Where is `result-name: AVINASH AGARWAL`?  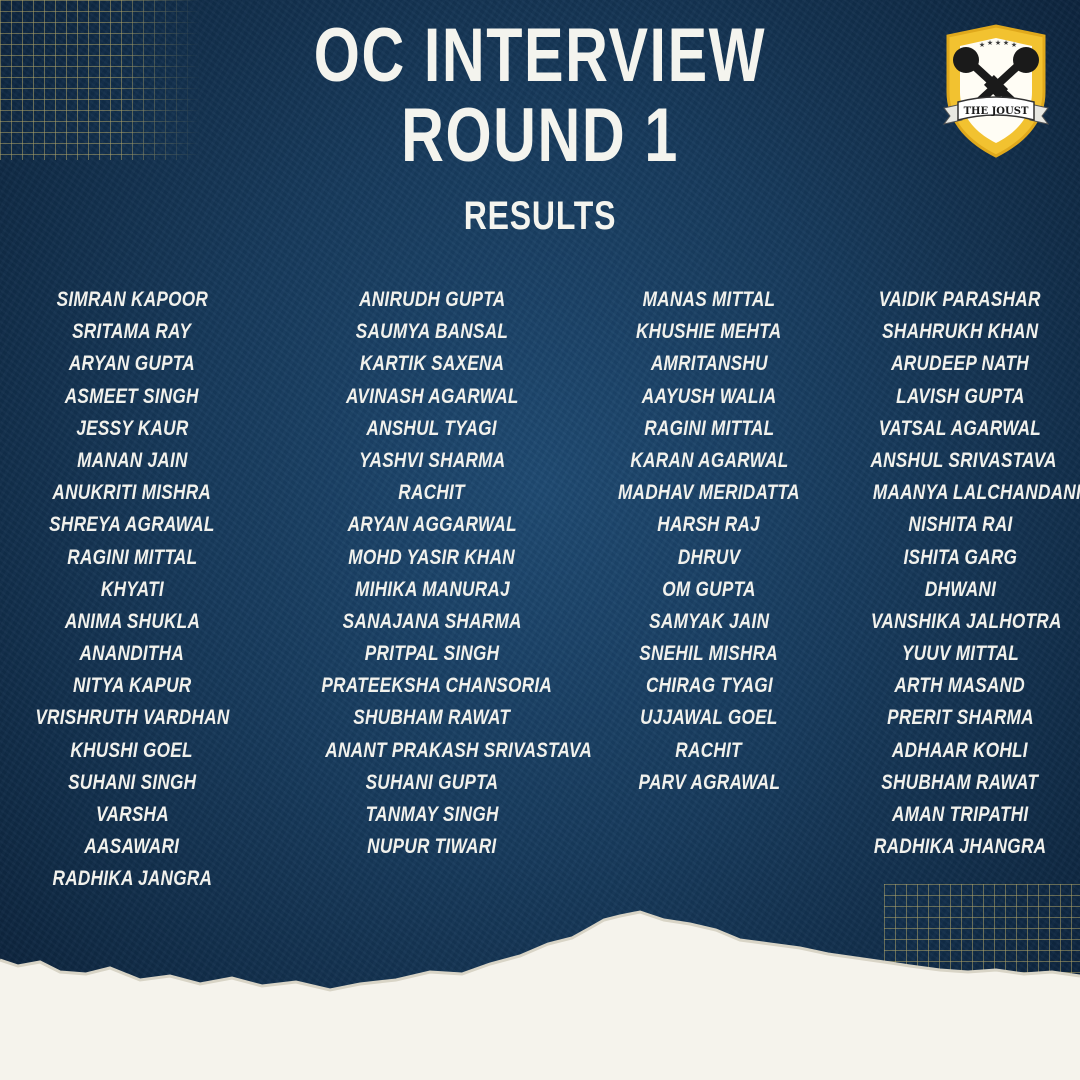 result-name: AVINASH AGARWAL is located at coordinates (432, 397).